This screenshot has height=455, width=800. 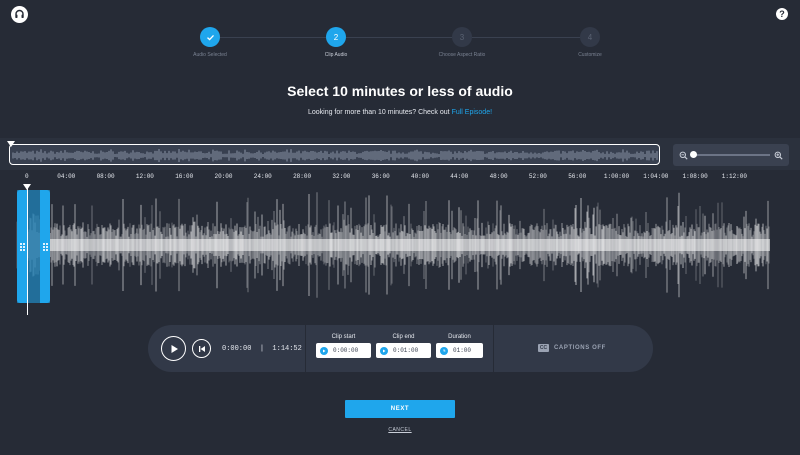 I want to click on overview-playhead-marker, so click(x=11, y=144).